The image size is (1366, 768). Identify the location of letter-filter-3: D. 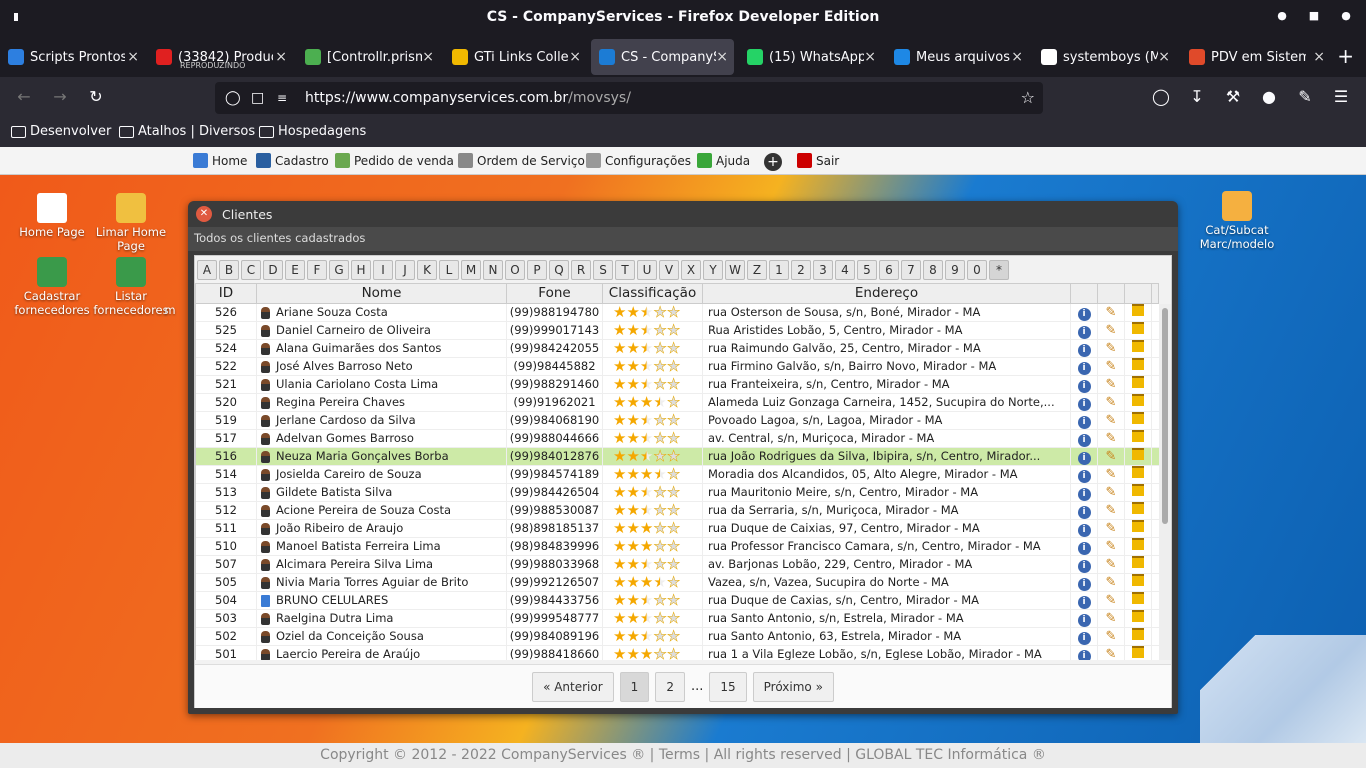
(273, 270).